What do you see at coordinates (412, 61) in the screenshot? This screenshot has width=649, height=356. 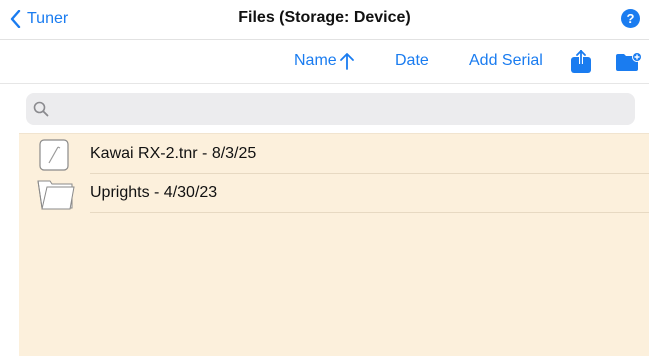 I see `sort-by-date-button: Date` at bounding box center [412, 61].